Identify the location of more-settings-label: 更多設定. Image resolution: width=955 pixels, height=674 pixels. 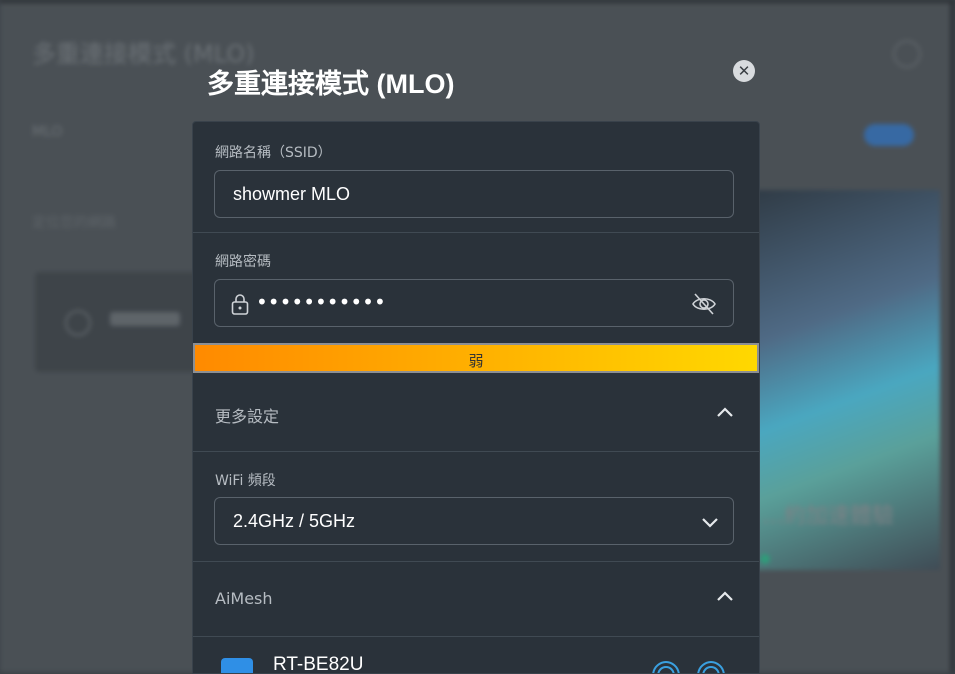
(247, 416).